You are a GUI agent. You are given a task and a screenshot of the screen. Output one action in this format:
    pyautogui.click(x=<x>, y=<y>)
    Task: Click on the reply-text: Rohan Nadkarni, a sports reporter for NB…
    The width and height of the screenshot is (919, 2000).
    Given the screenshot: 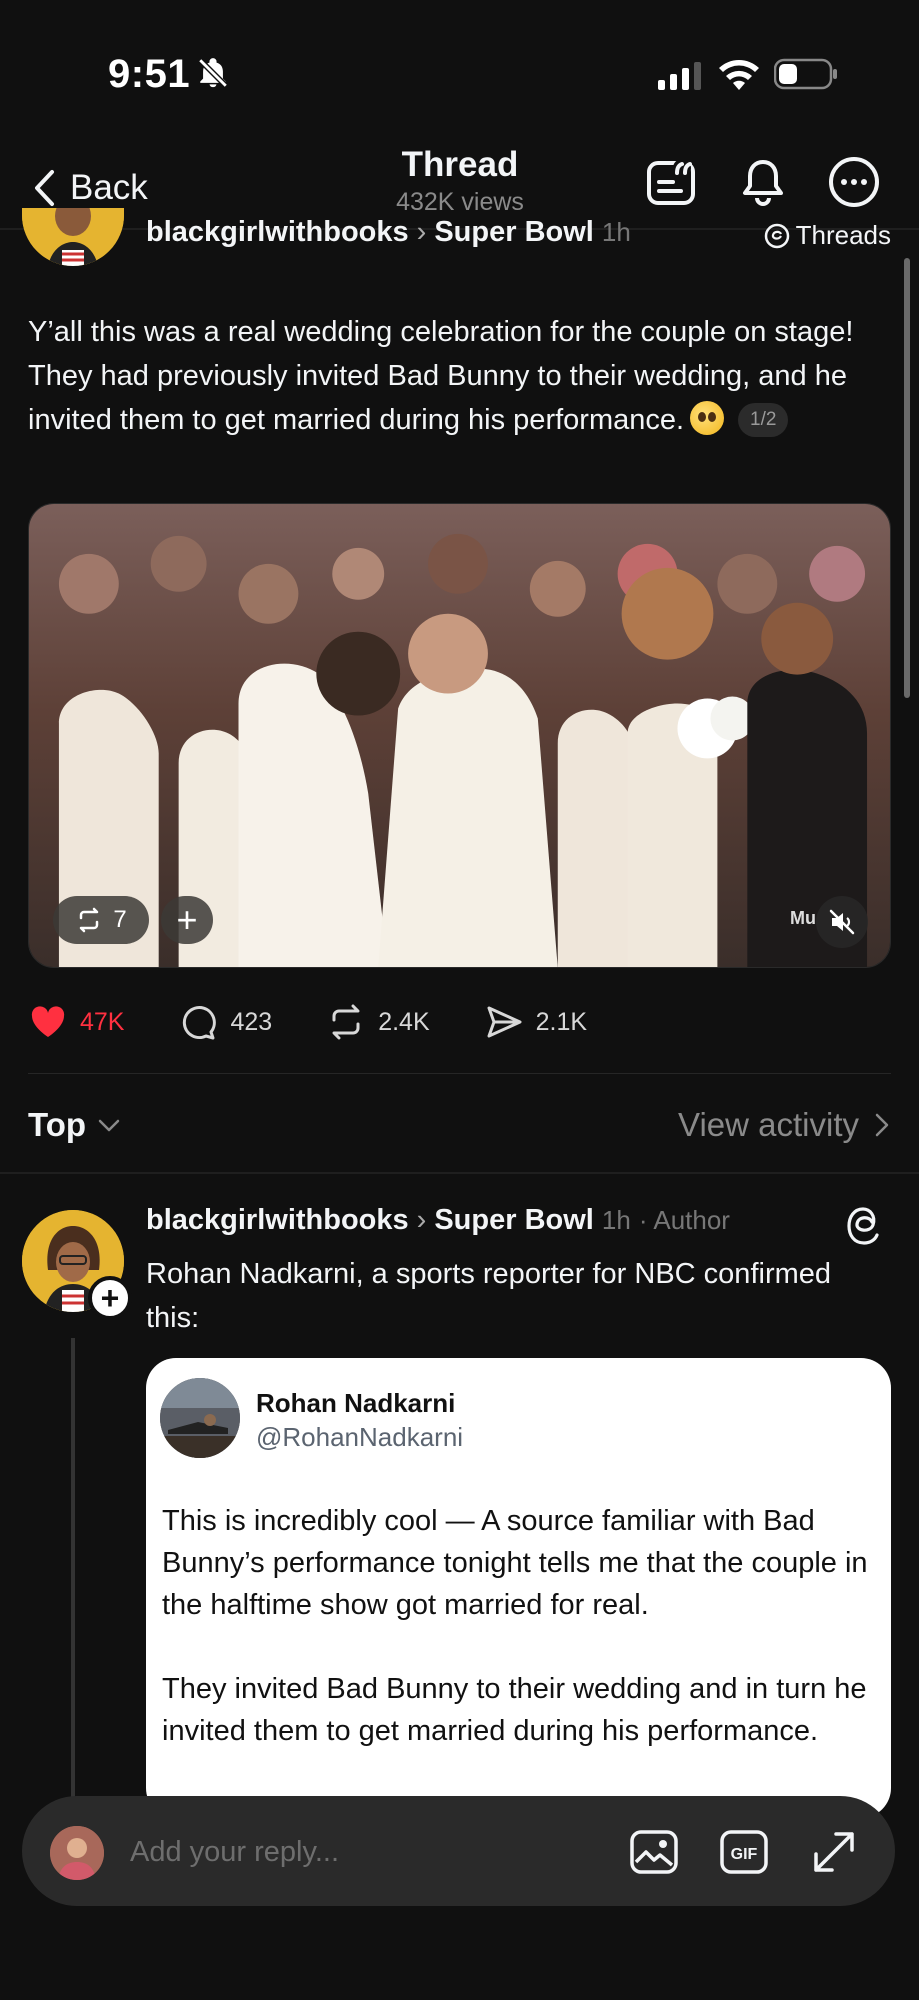 What is the action you would take?
    pyautogui.click(x=489, y=1296)
    